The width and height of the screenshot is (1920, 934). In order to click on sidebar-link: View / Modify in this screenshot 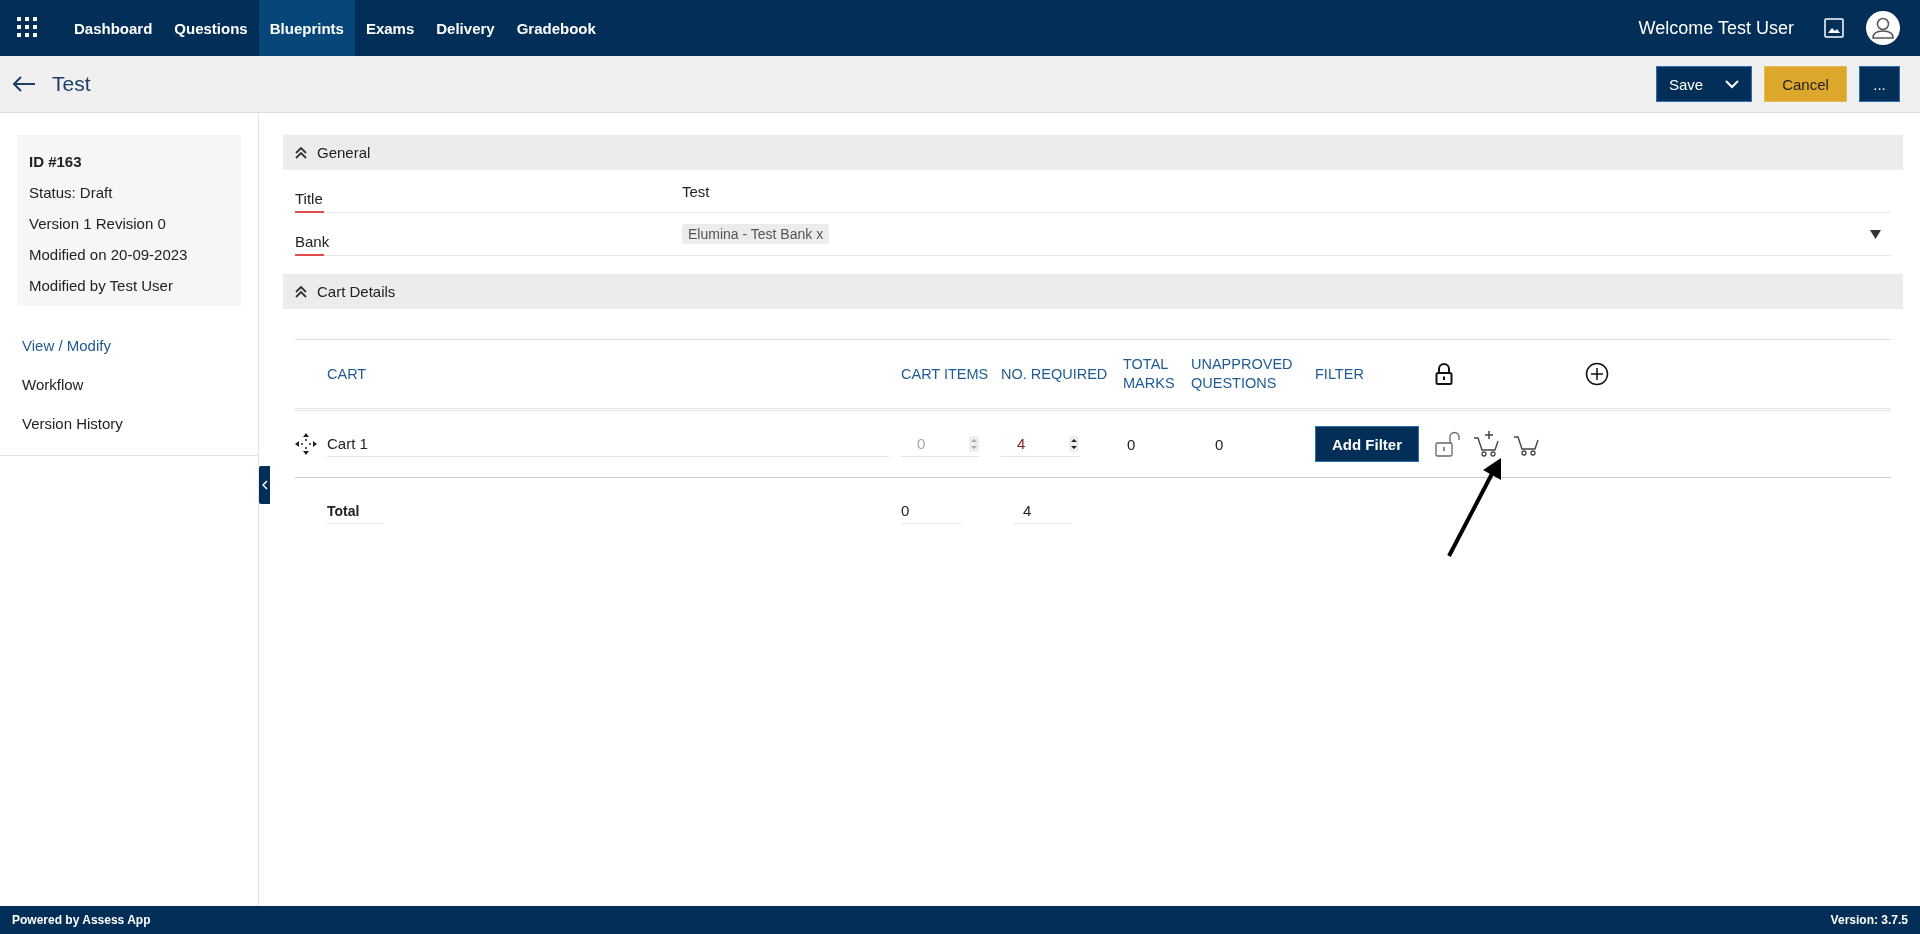, I will do `click(129, 345)`.